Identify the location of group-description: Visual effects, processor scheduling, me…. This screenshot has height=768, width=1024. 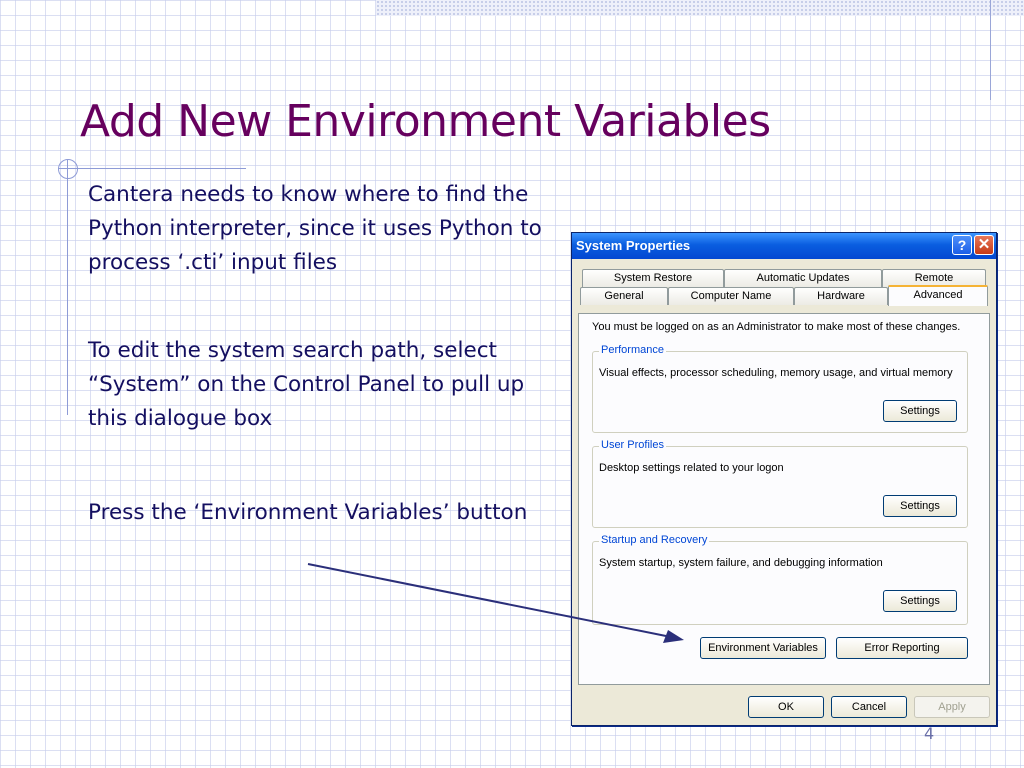
(776, 373).